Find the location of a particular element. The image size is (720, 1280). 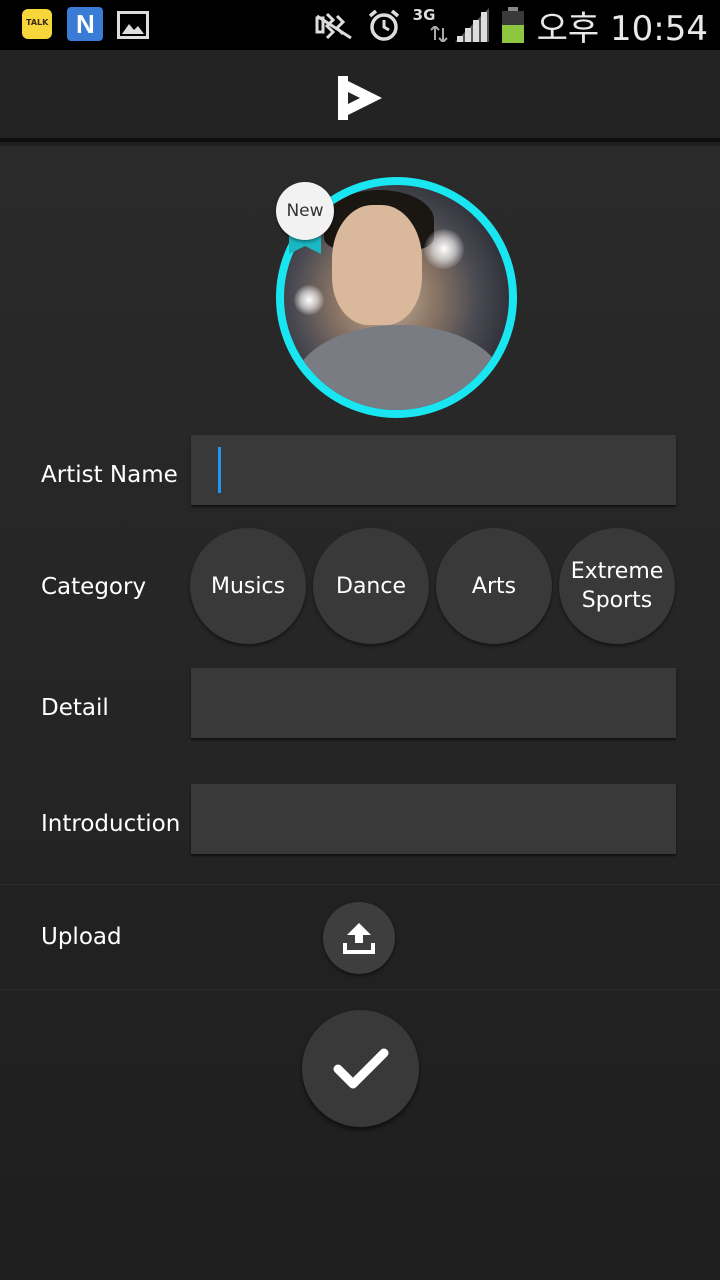

app-header is located at coordinates (360, 96).